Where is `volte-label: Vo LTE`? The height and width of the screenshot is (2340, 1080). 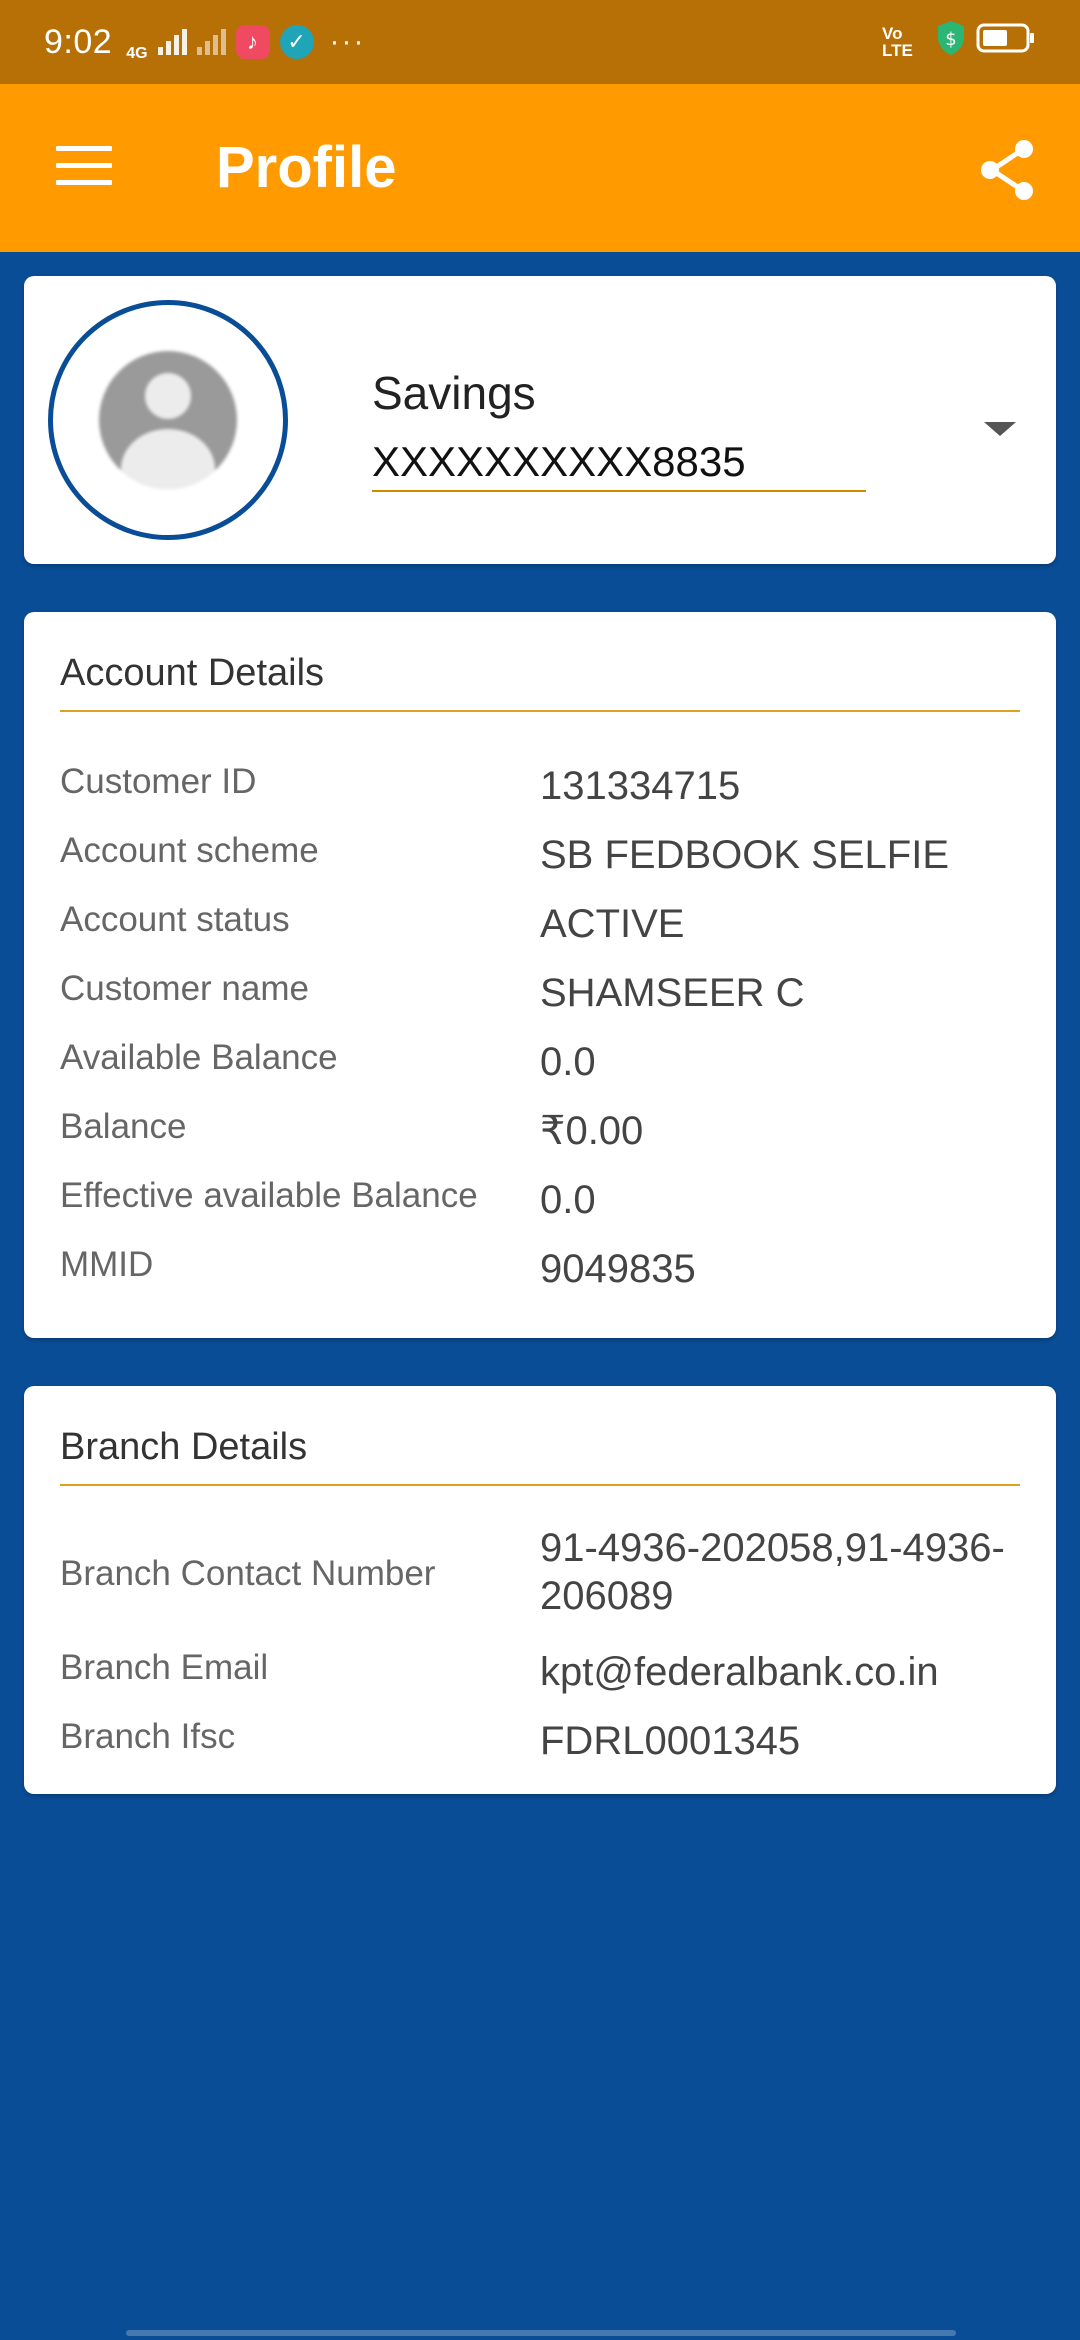 volte-label: Vo LTE is located at coordinates (897, 42).